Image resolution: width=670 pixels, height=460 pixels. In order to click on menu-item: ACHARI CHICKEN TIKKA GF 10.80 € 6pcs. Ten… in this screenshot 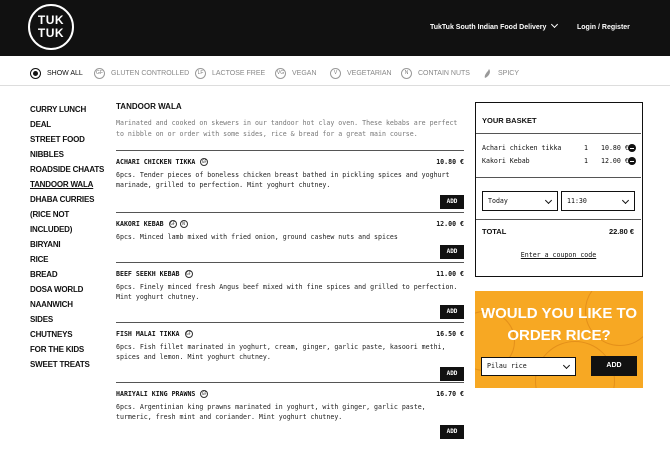, I will do `click(290, 180)`.